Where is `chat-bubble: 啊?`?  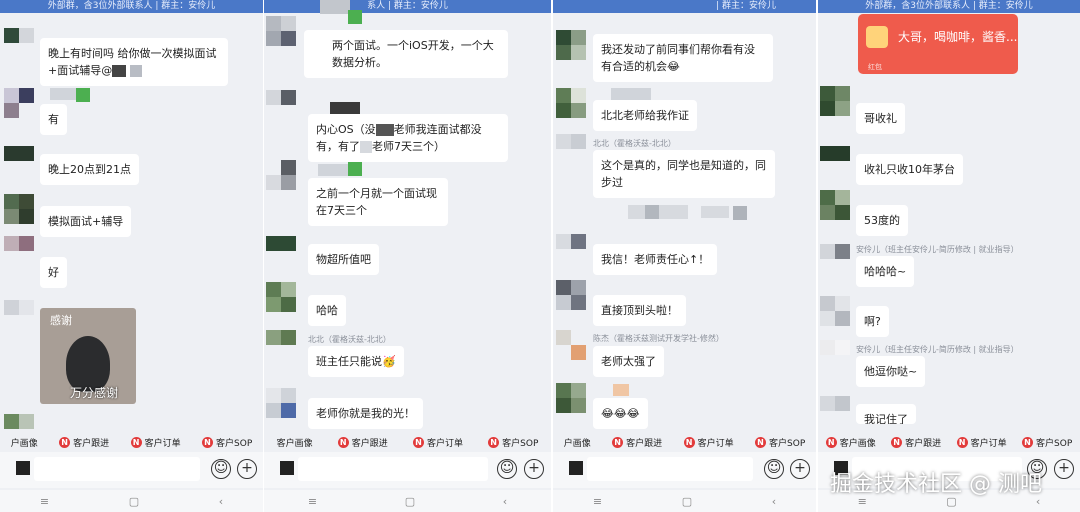 chat-bubble: 啊? is located at coordinates (872, 321).